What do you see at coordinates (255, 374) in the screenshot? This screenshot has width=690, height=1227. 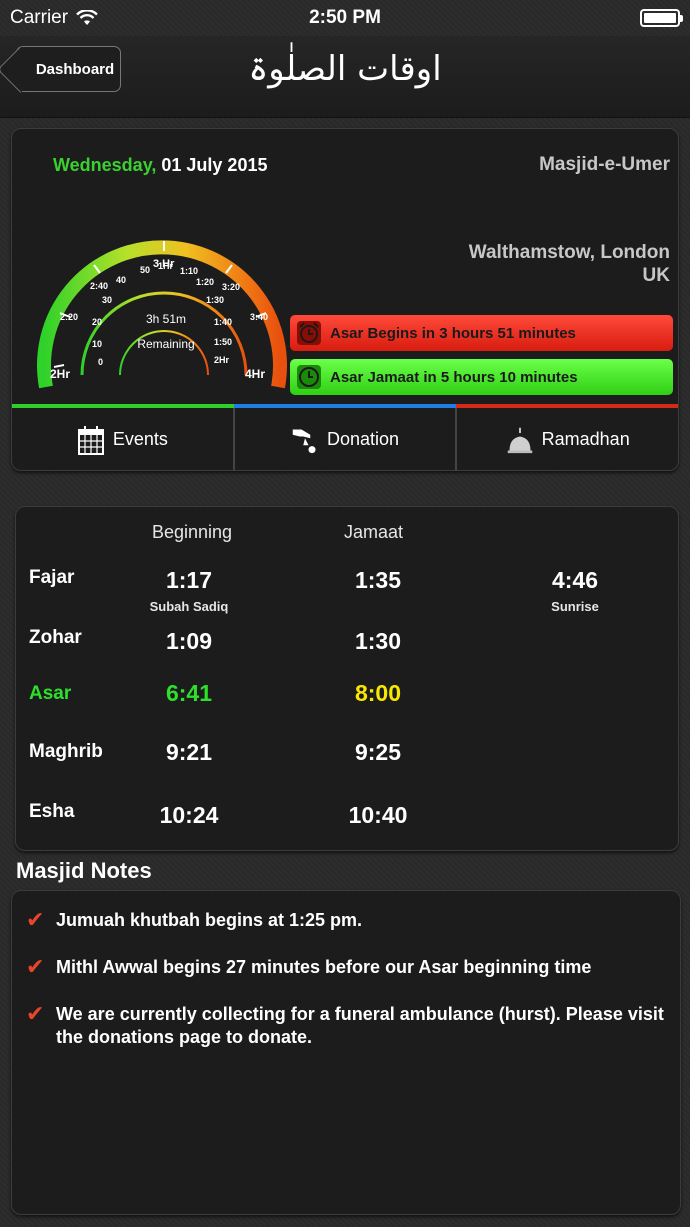 I see `gauge-label-4hr: 4Hr` at bounding box center [255, 374].